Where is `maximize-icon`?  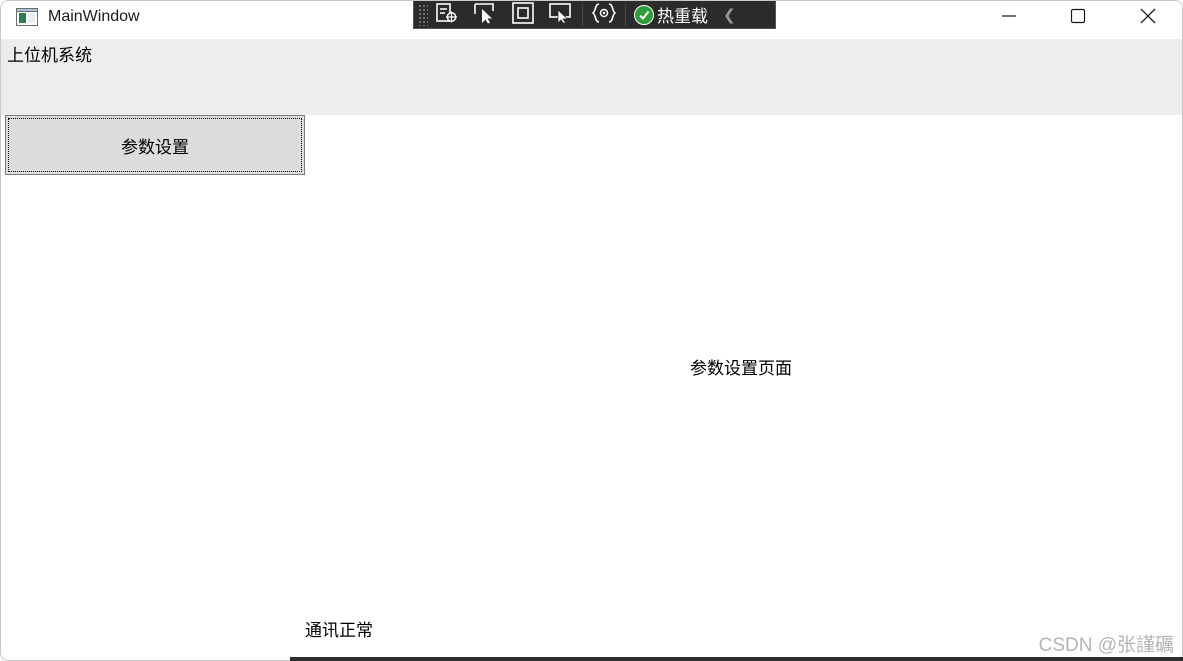 maximize-icon is located at coordinates (1078, 18).